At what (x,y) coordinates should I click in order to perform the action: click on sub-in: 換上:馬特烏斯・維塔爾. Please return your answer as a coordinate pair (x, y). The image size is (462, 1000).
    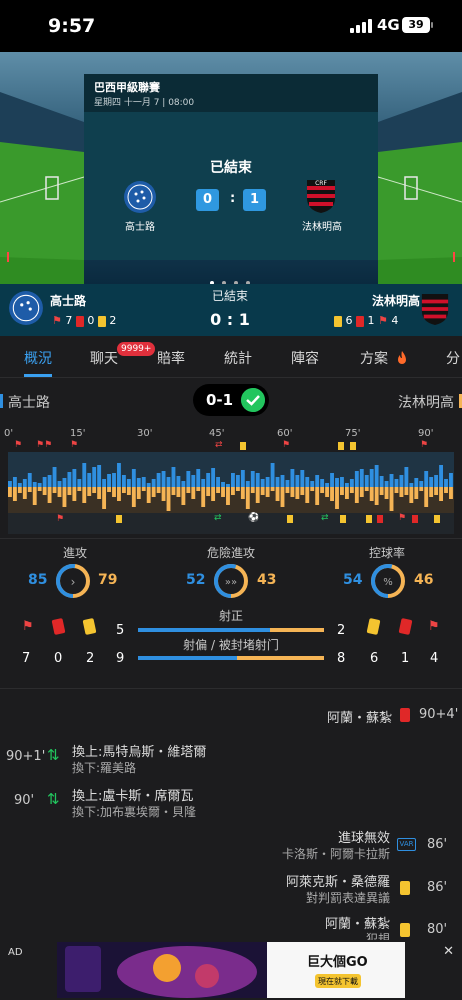
    Looking at the image, I should click on (139, 752).